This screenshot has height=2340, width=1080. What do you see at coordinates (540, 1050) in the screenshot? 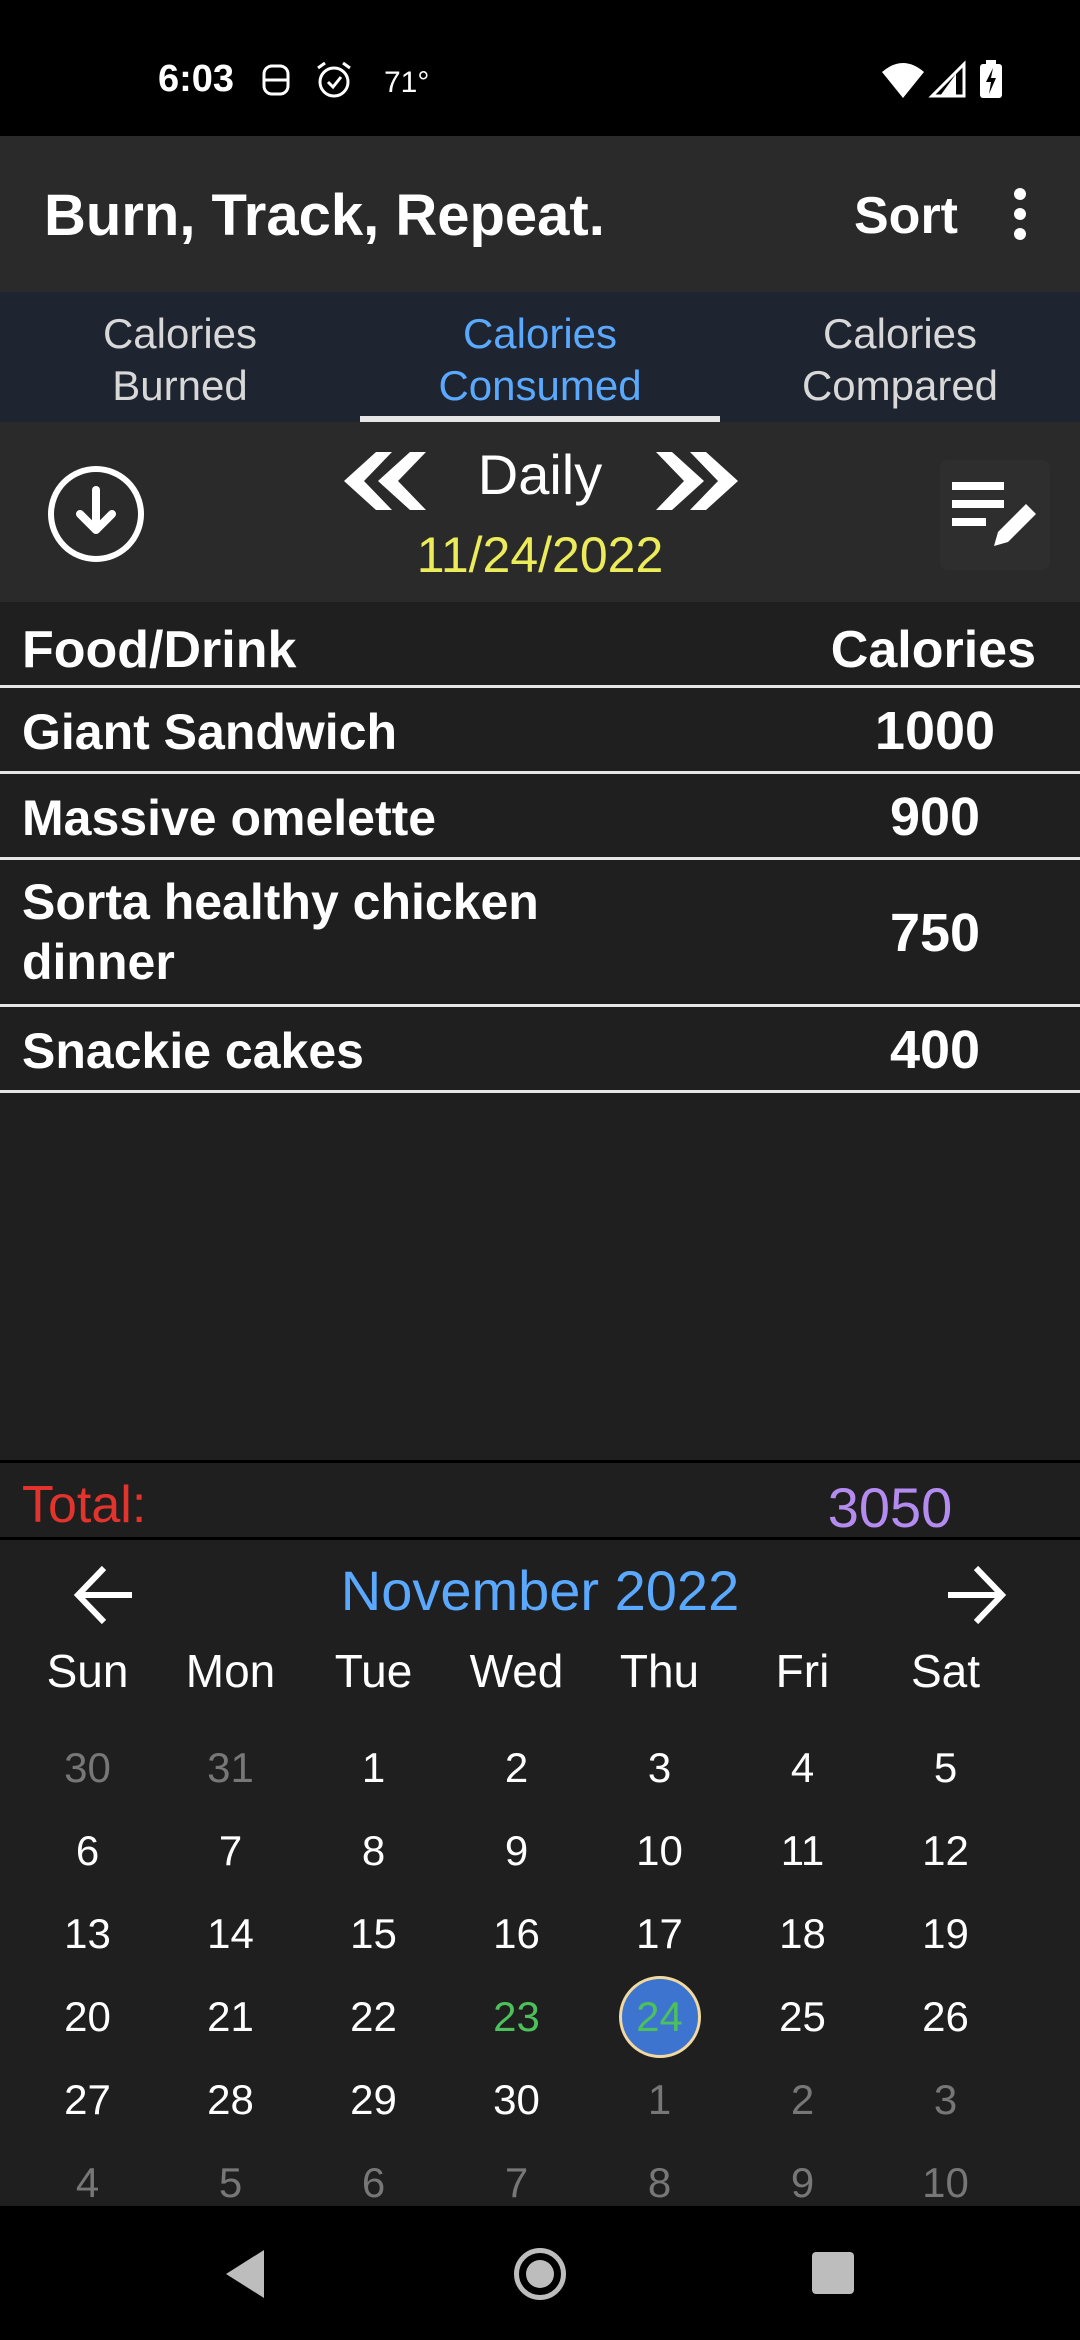
I see `table-row: Snackie cakes 400` at bounding box center [540, 1050].